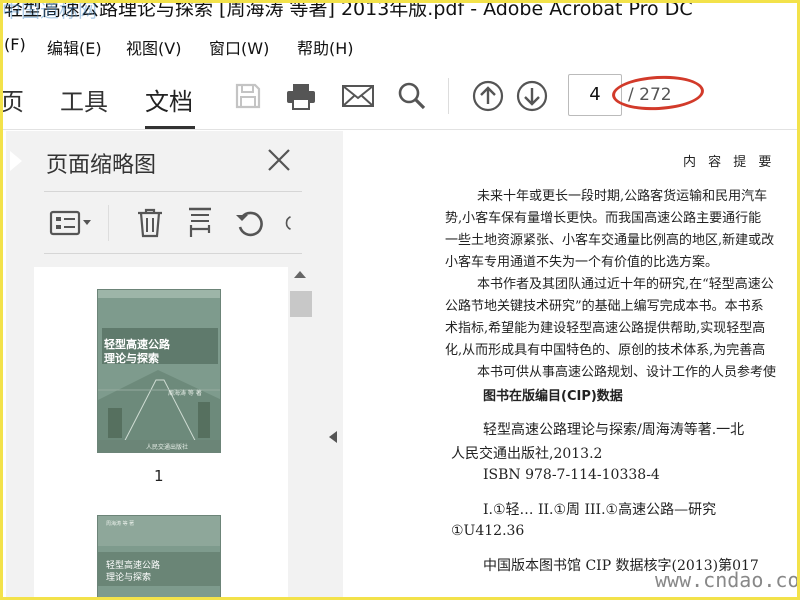 This screenshot has height=600, width=800. What do you see at coordinates (358, 96) in the screenshot?
I see `email-icon` at bounding box center [358, 96].